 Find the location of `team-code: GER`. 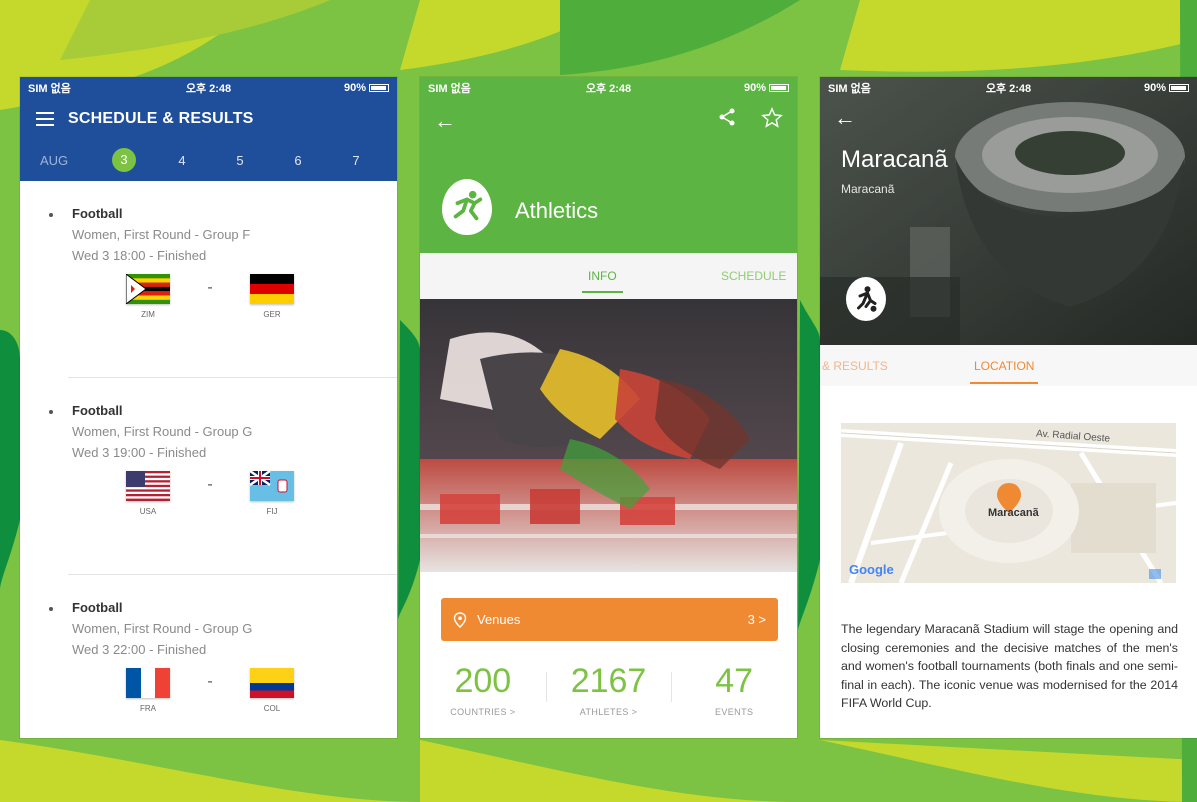

team-code: GER is located at coordinates (272, 314).